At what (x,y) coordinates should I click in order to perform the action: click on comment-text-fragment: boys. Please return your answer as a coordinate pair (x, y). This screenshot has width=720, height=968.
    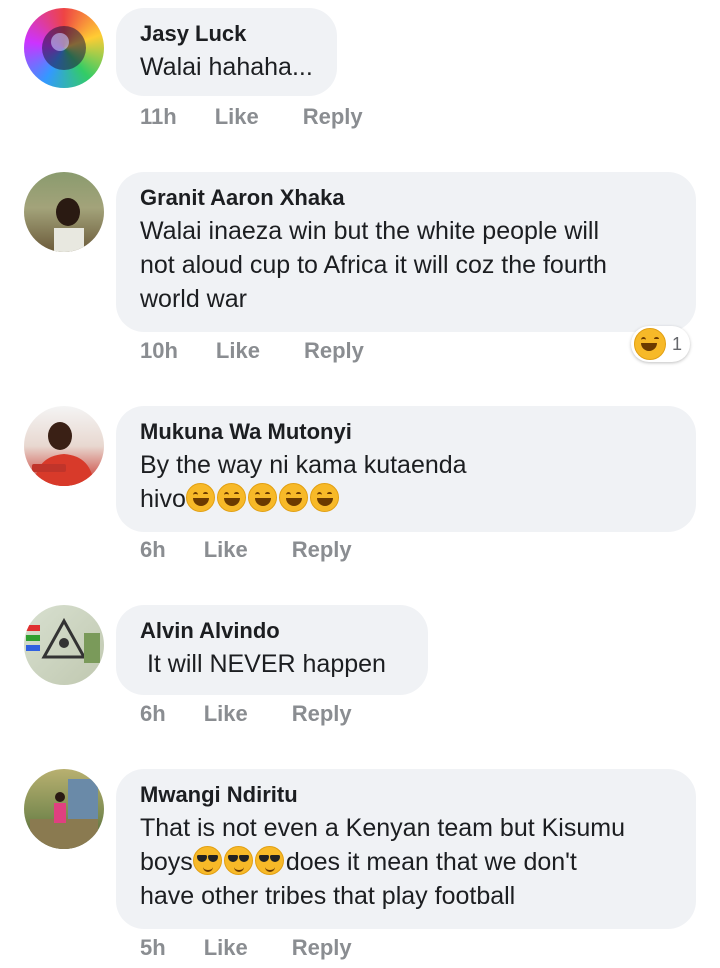
    Looking at the image, I should click on (166, 862).